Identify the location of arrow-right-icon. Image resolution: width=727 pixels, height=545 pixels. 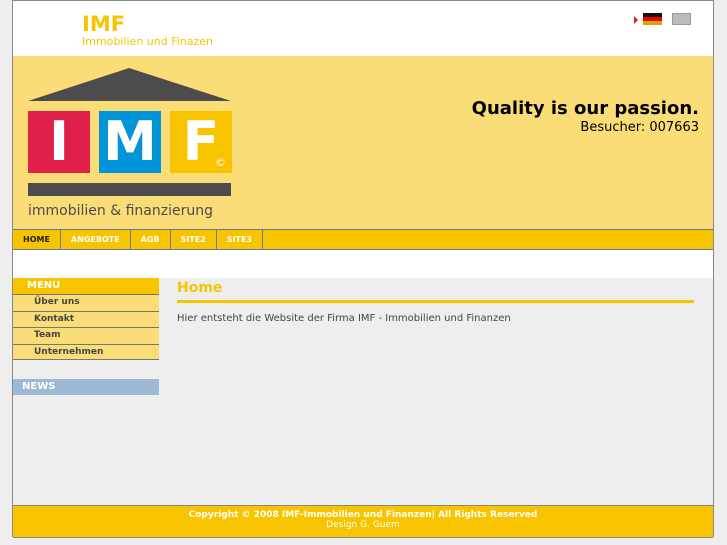
(636, 20).